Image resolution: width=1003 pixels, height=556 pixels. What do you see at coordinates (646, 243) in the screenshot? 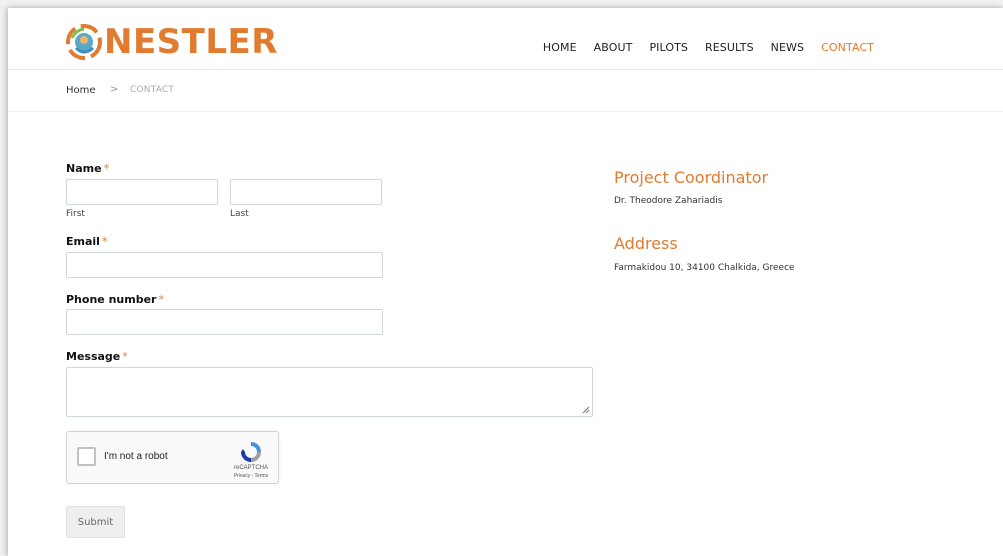
I see `address-title: Address` at bounding box center [646, 243].